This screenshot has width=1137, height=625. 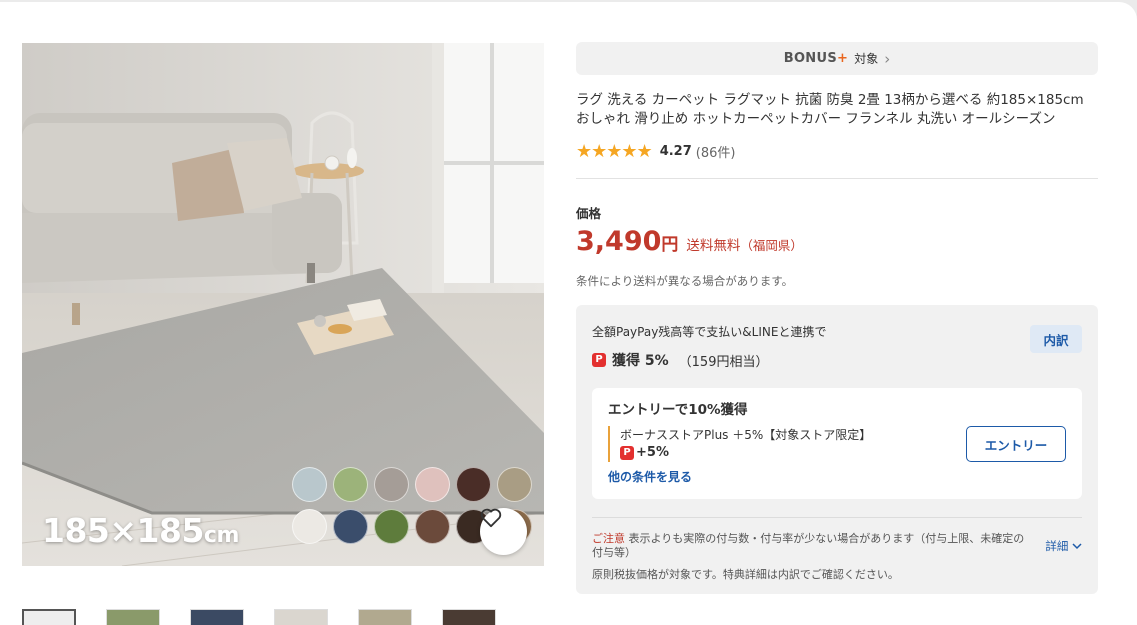 I want to click on divider, so click(x=837, y=178).